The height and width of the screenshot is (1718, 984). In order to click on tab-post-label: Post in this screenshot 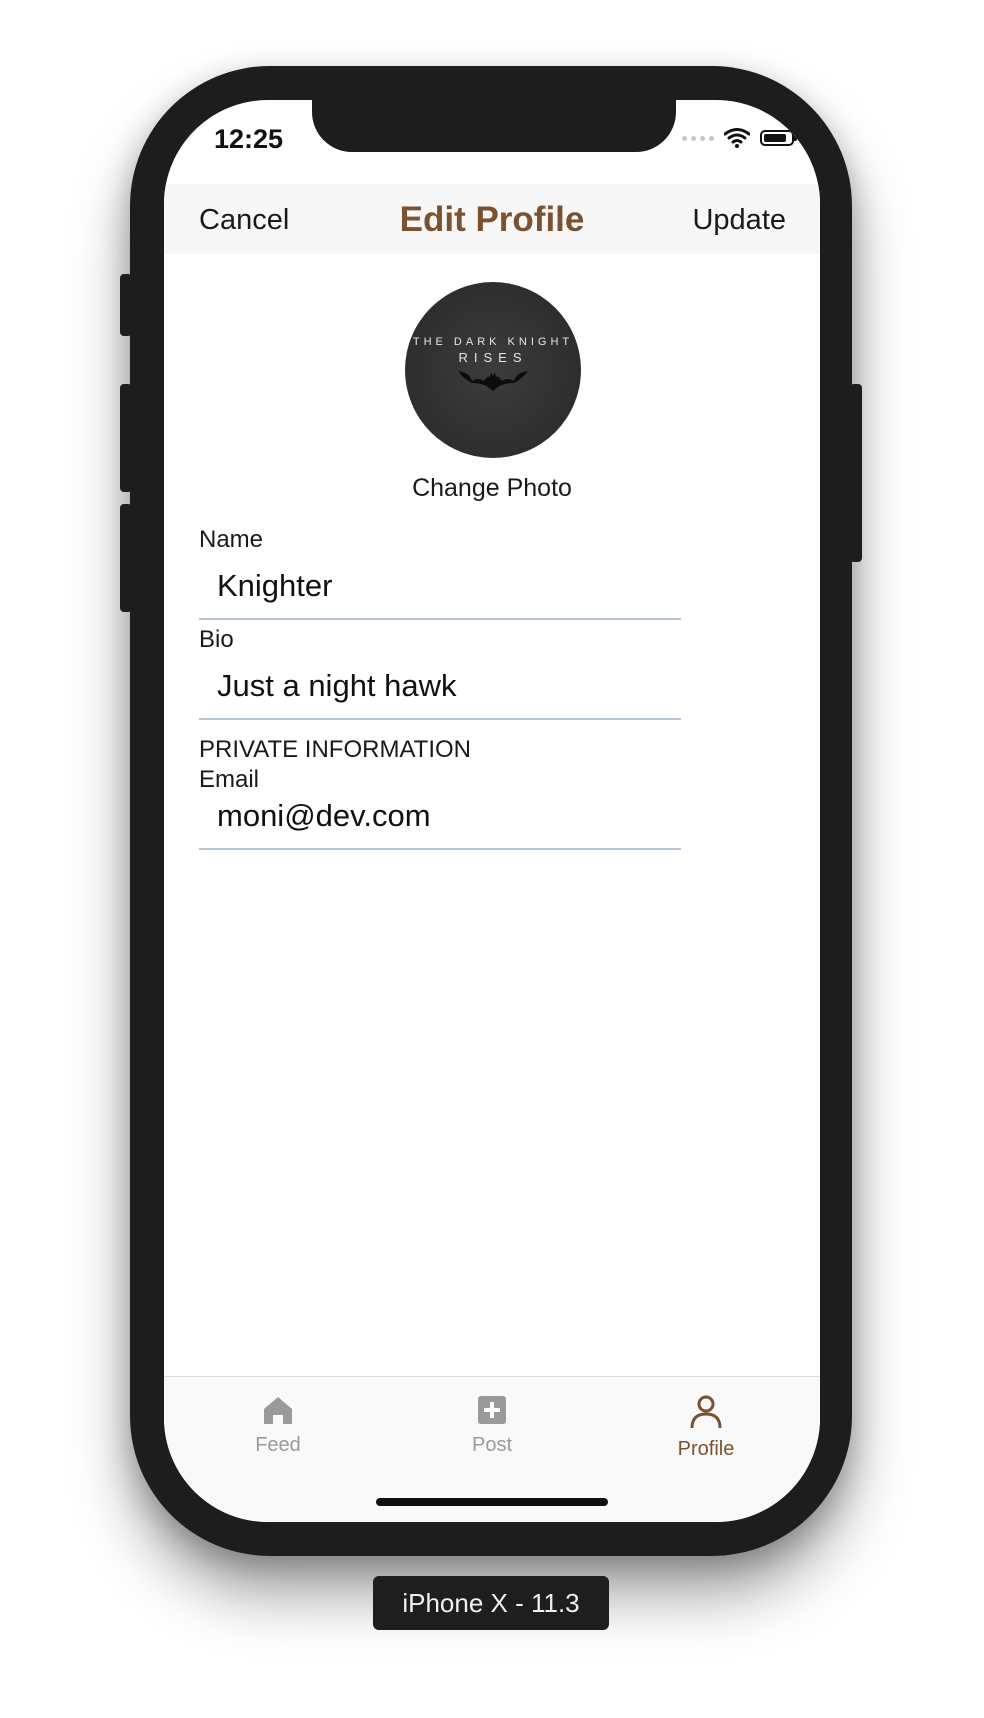, I will do `click(492, 1445)`.